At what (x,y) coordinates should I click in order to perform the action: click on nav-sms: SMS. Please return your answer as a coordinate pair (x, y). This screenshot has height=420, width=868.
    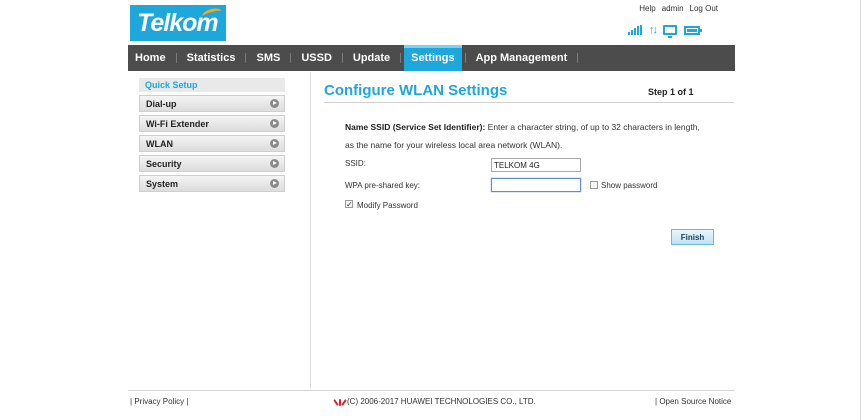
    Looking at the image, I should click on (268, 58).